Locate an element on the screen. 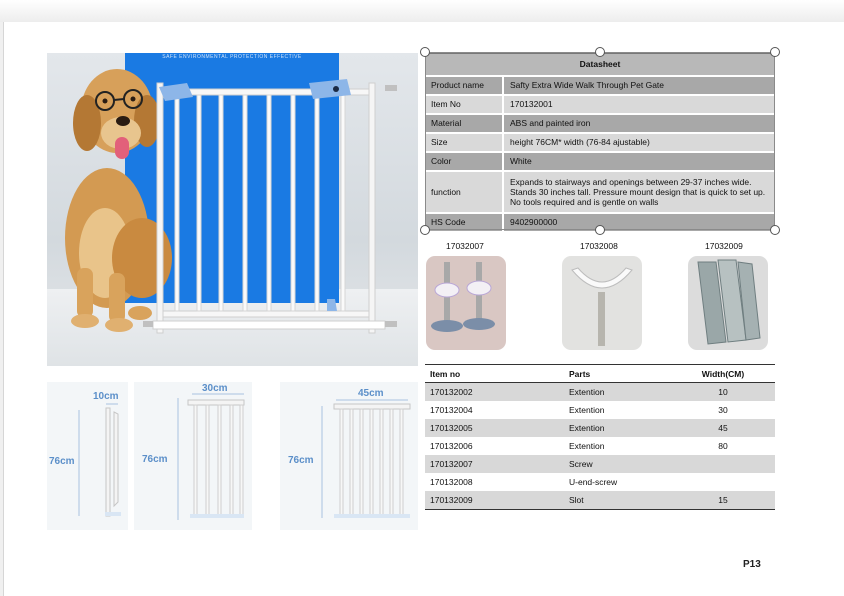  table-row: 170132005 Extention 45 is located at coordinates (600, 427).